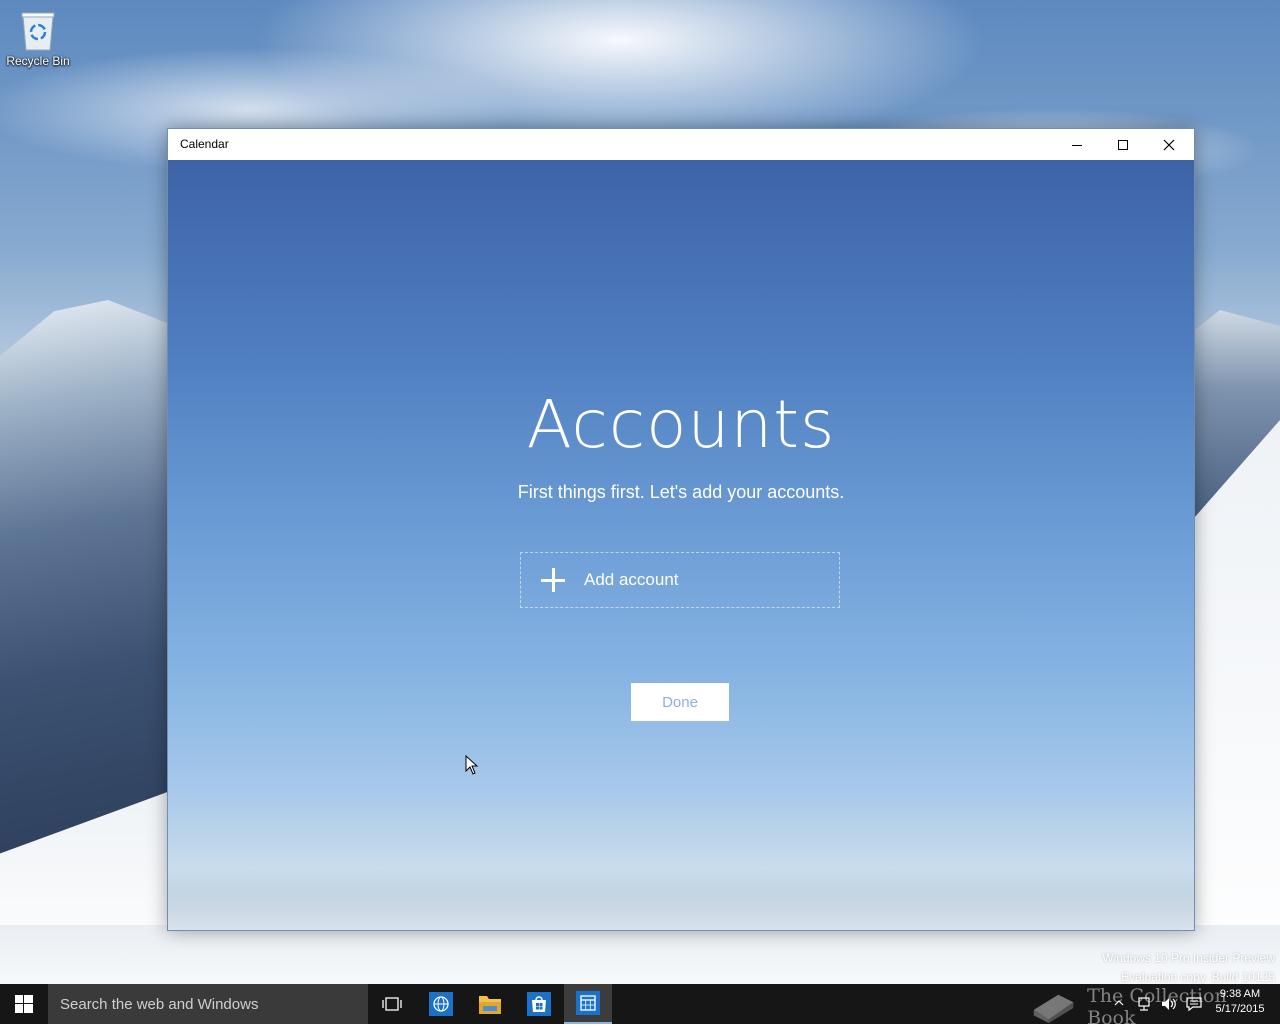 Image resolution: width=1280 pixels, height=1029 pixels. What do you see at coordinates (1119, 1003) in the screenshot?
I see `show-hidden-icons-icon` at bounding box center [1119, 1003].